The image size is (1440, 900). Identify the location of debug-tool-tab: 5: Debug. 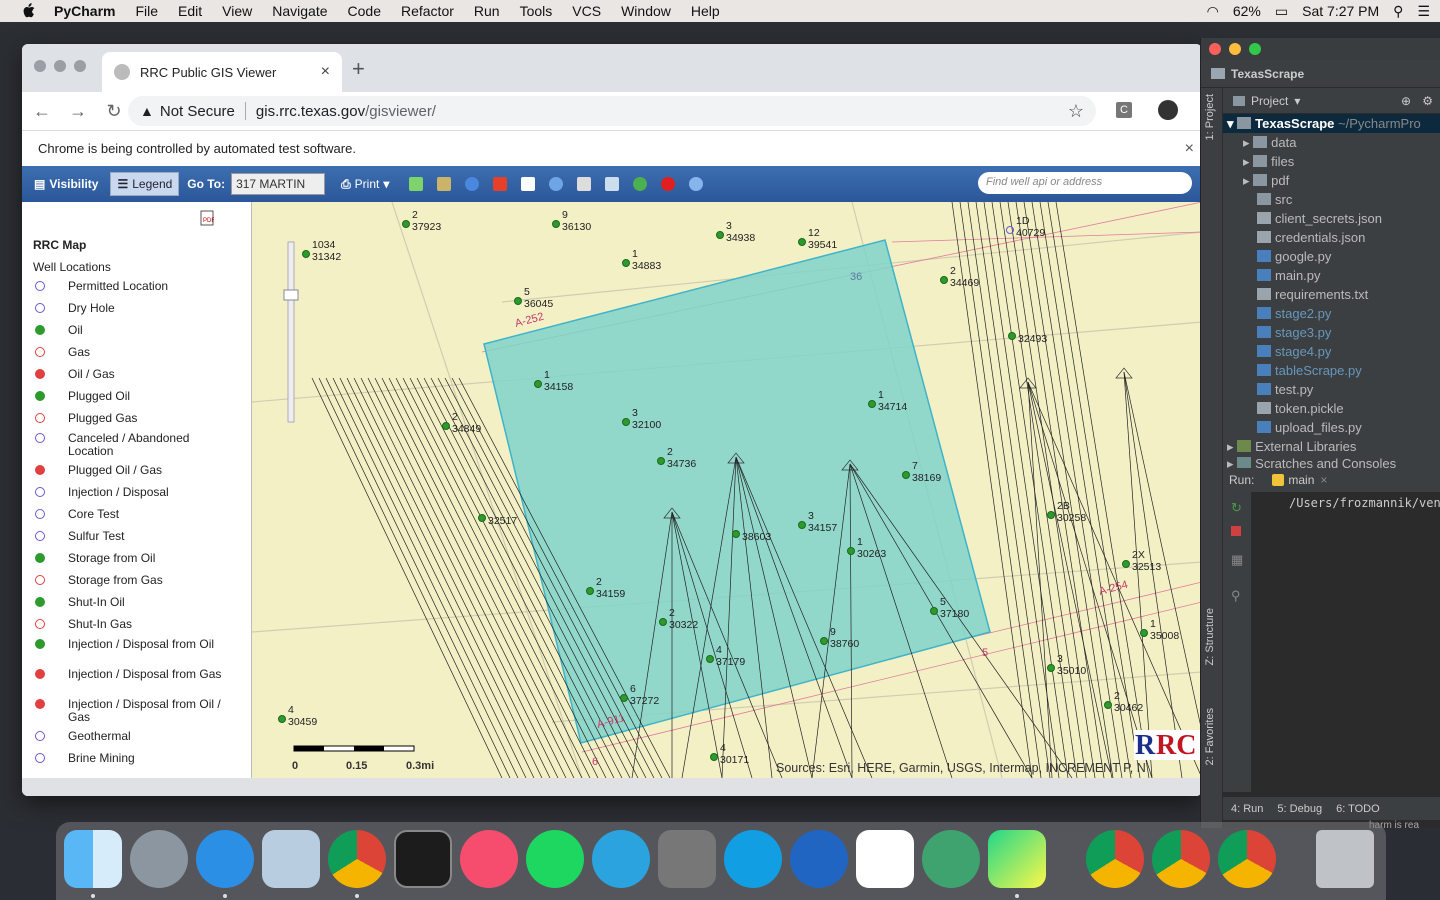
(1299, 809).